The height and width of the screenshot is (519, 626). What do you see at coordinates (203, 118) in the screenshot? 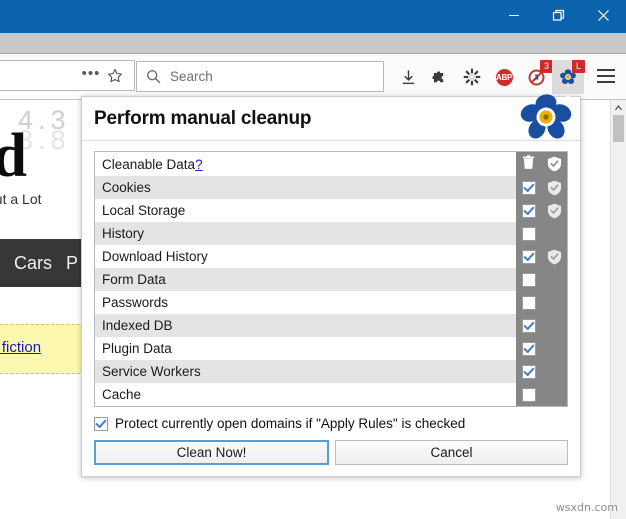
I see `dialog-title: Perform manual cleanup` at bounding box center [203, 118].